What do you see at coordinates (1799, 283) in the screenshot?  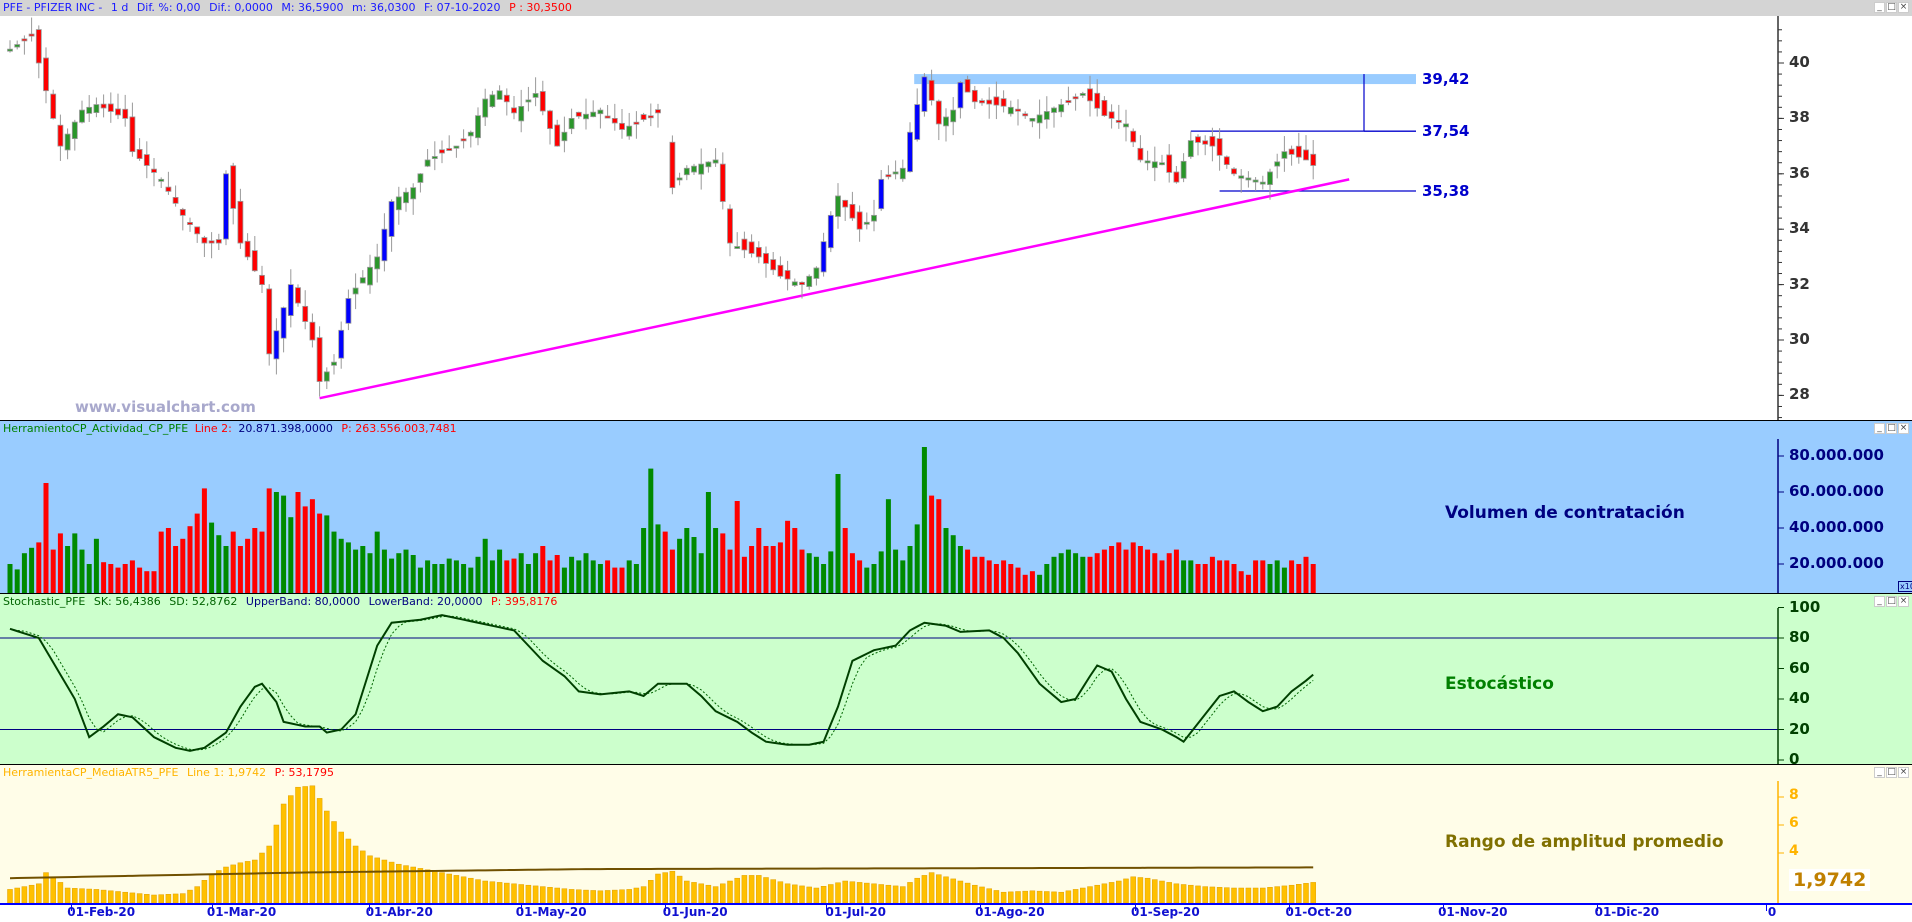 I see `y-tick-label: 32` at bounding box center [1799, 283].